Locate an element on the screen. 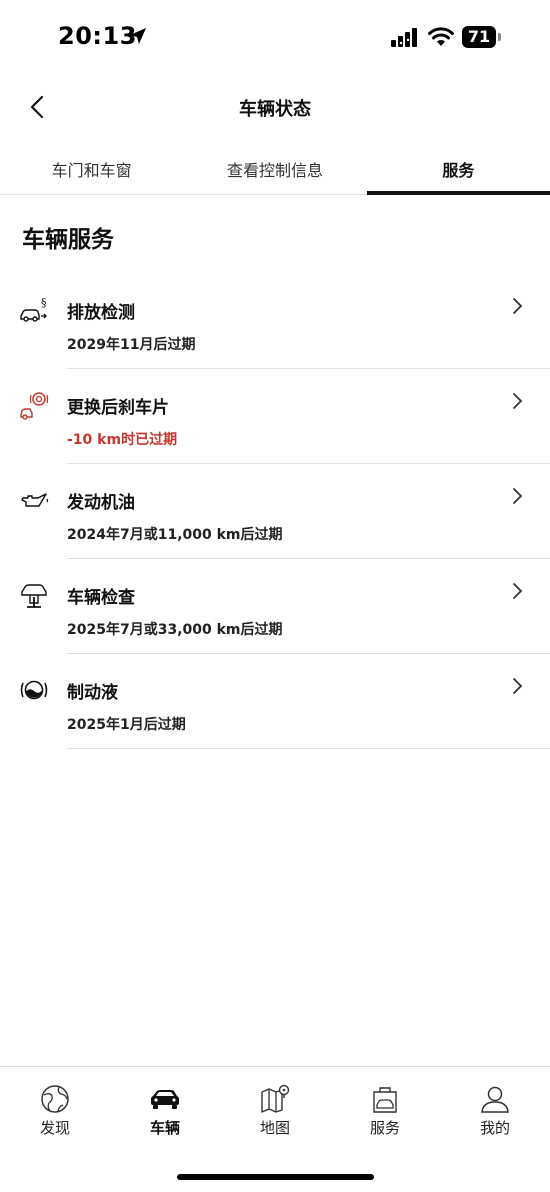  location-arrow-icon is located at coordinates (138, 36).